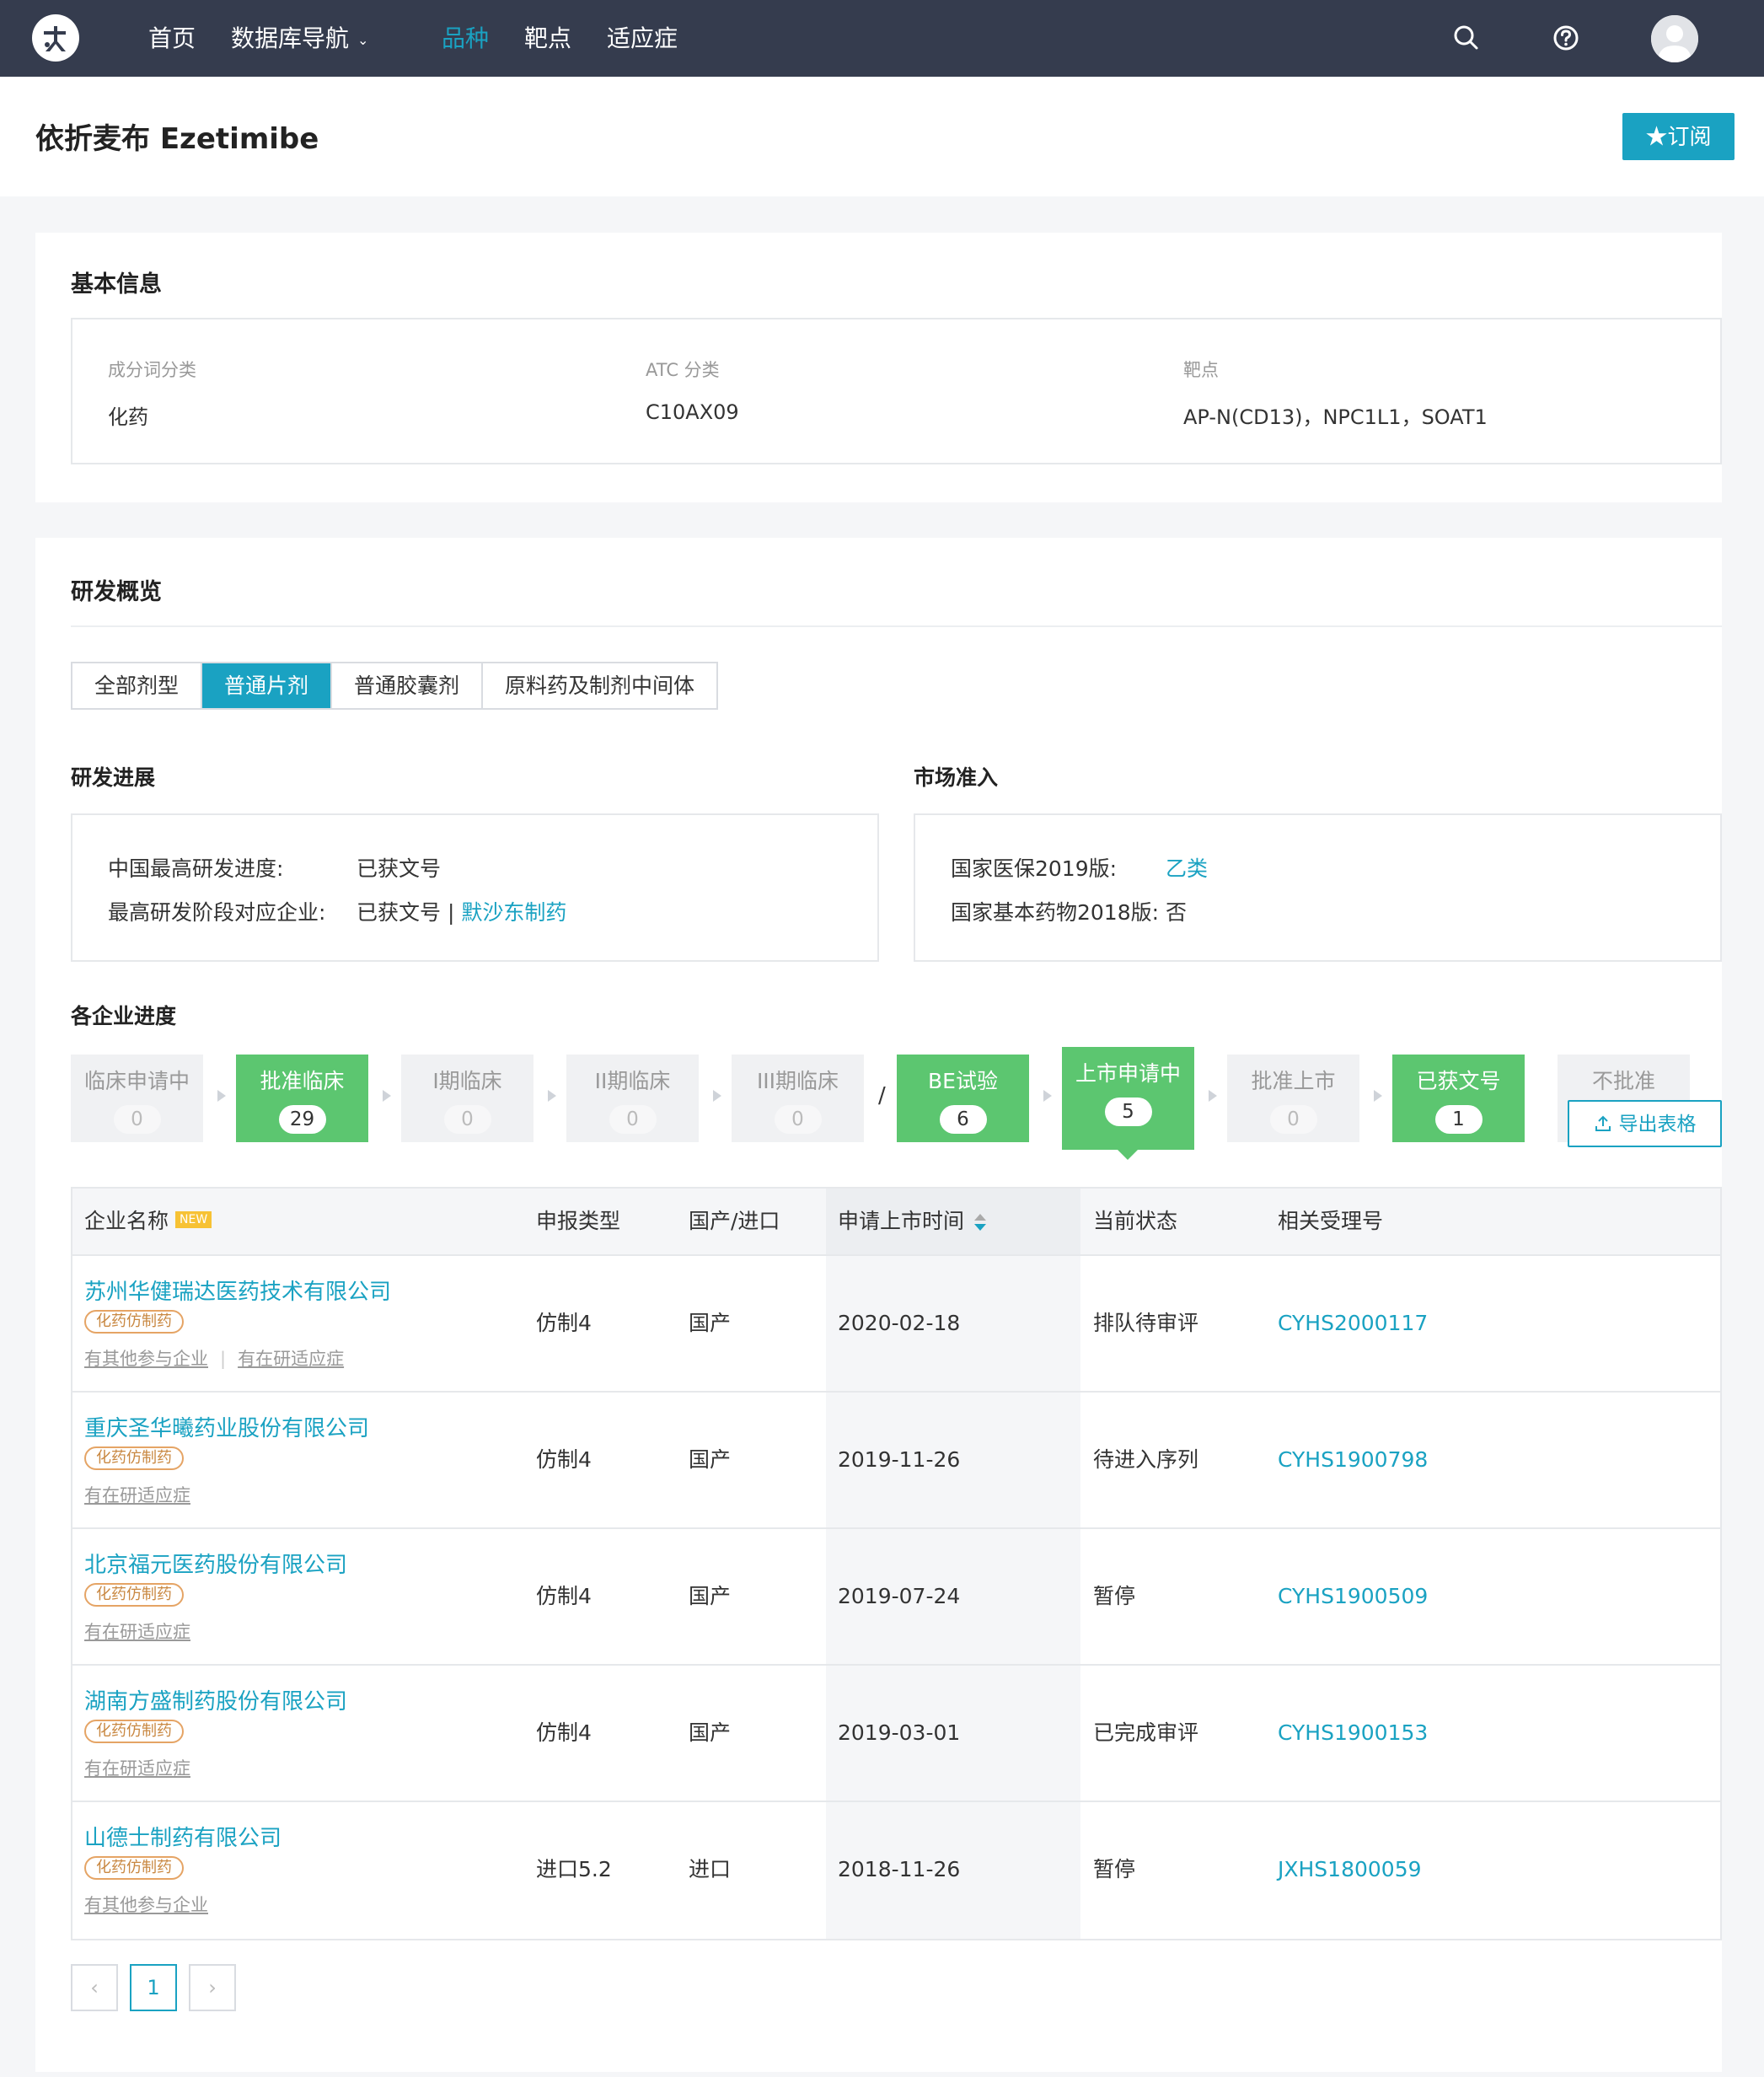 The image size is (1764, 2077). I want to click on company-name-link: 湖南方盛制药股份有限公司, so click(215, 1699).